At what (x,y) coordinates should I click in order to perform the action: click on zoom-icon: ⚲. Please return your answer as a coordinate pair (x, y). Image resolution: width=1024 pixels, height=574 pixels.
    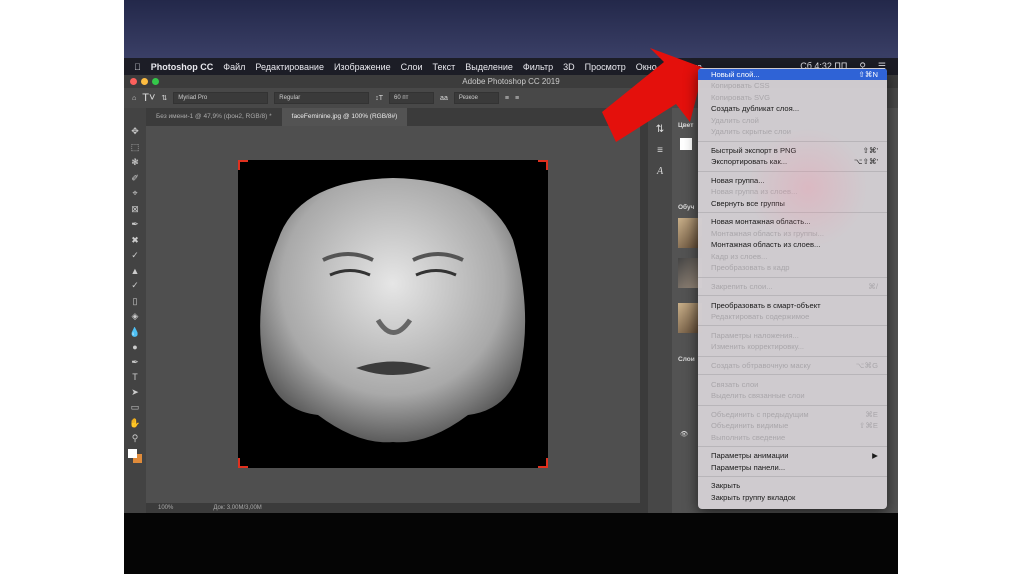
    Looking at the image, I should click on (135, 438).